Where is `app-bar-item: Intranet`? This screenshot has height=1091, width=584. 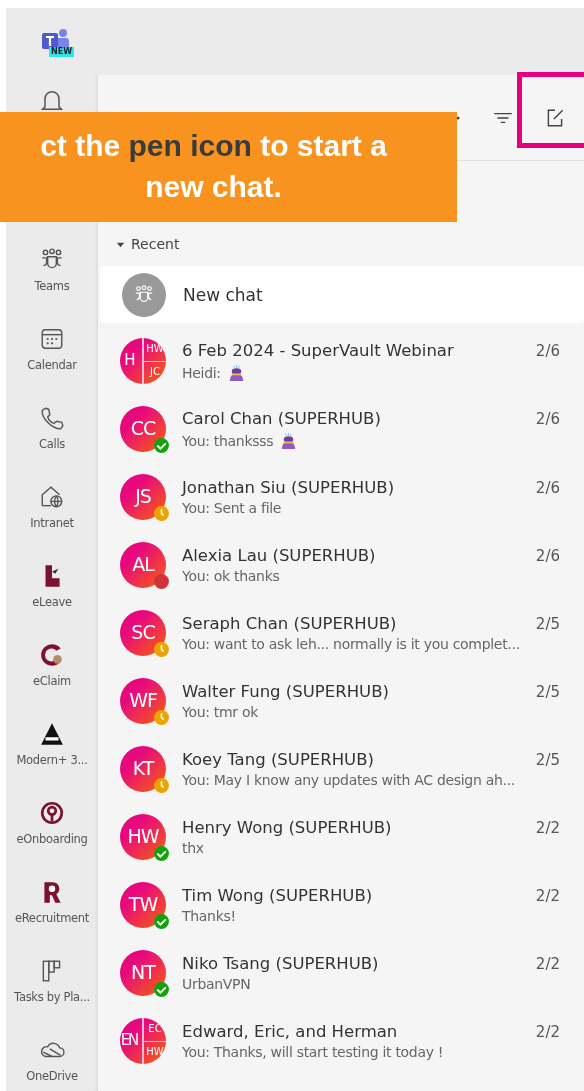 app-bar-item: Intranet is located at coordinates (52, 523).